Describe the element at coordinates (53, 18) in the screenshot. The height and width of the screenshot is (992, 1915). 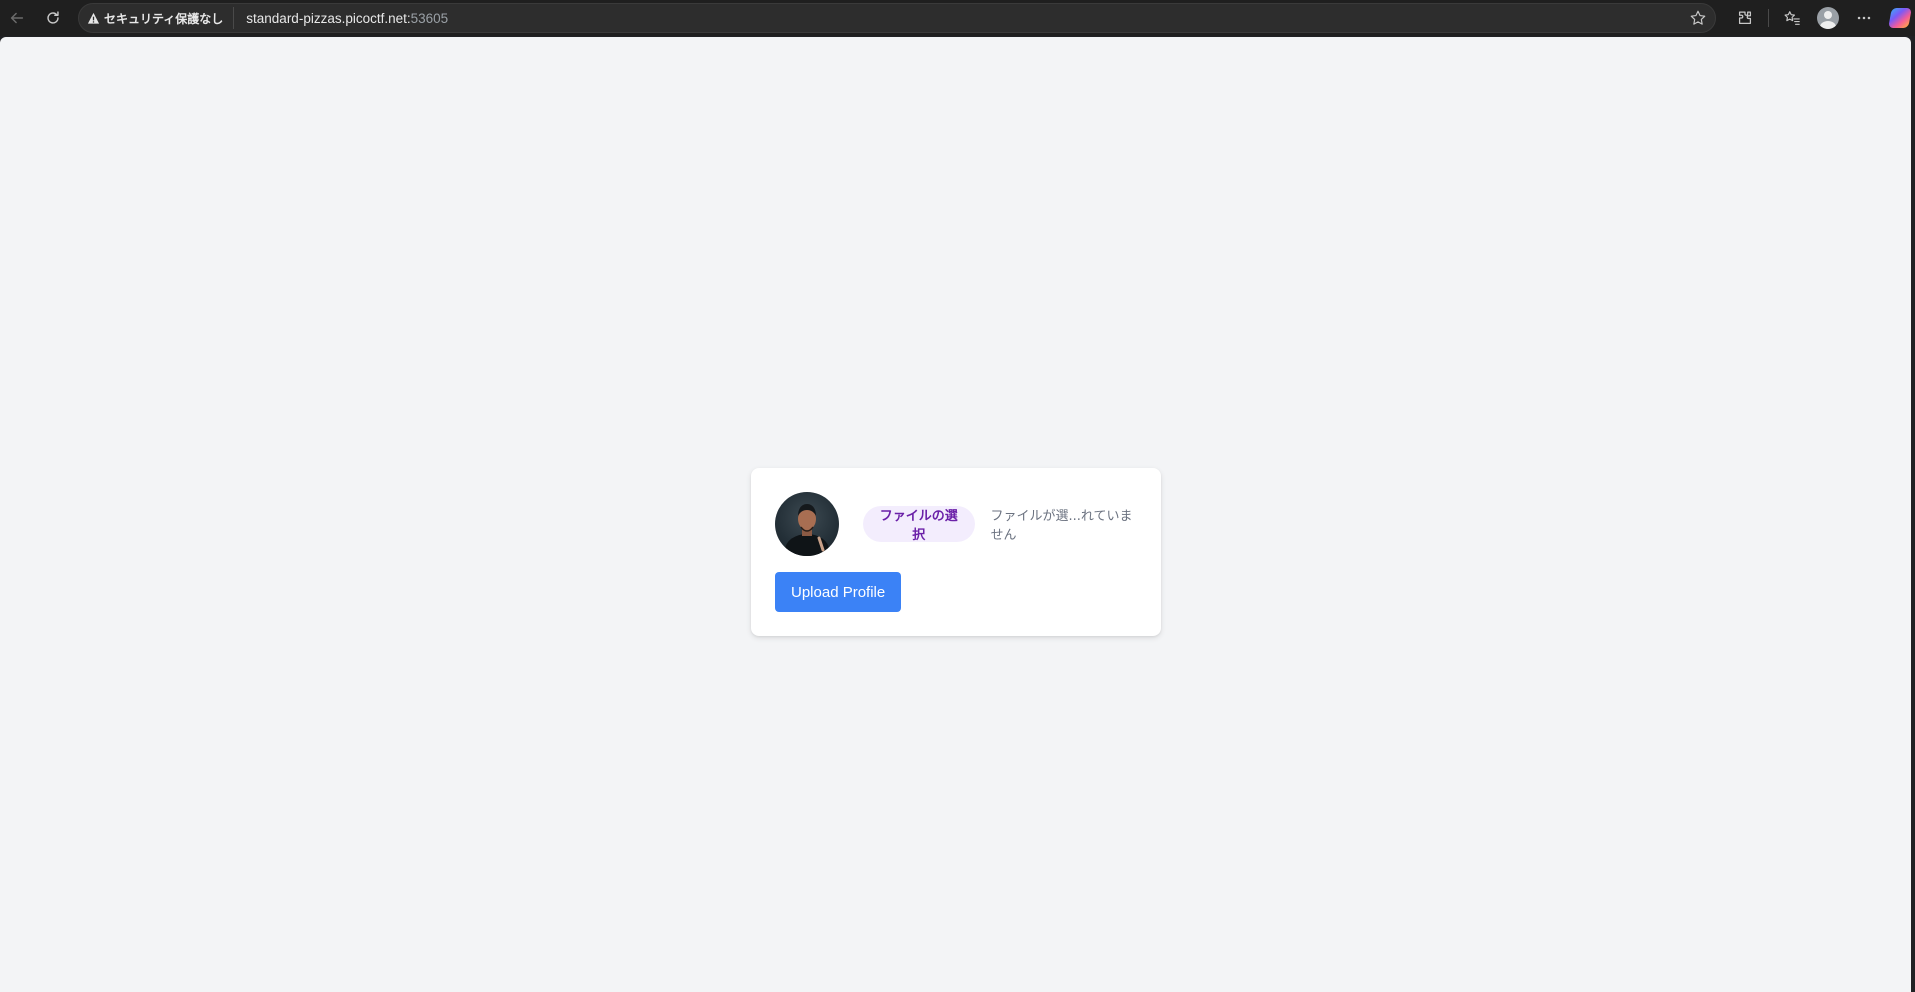
I see `reload-icon` at that location.